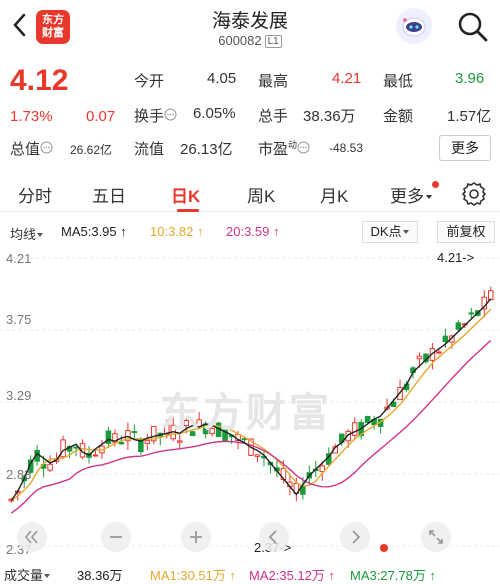  I want to click on ma-type-select: 均线, so click(27, 233).